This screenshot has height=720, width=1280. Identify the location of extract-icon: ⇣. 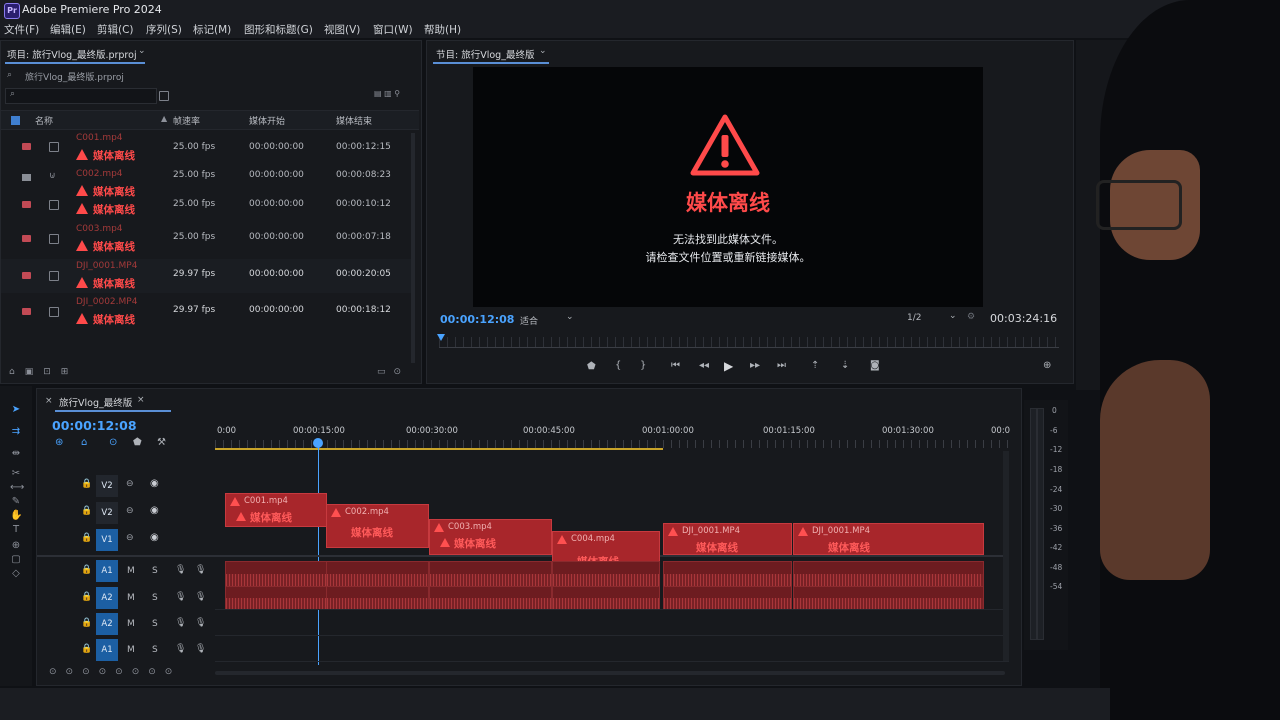
(845, 365).